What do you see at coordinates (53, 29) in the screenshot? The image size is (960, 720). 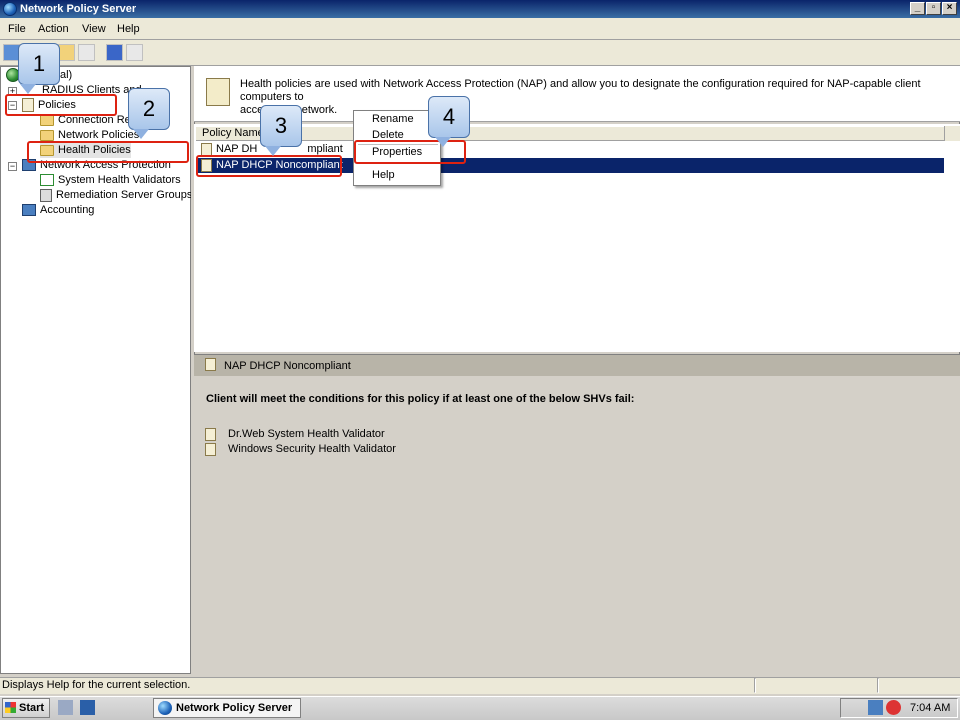 I see `menu-action: Action` at bounding box center [53, 29].